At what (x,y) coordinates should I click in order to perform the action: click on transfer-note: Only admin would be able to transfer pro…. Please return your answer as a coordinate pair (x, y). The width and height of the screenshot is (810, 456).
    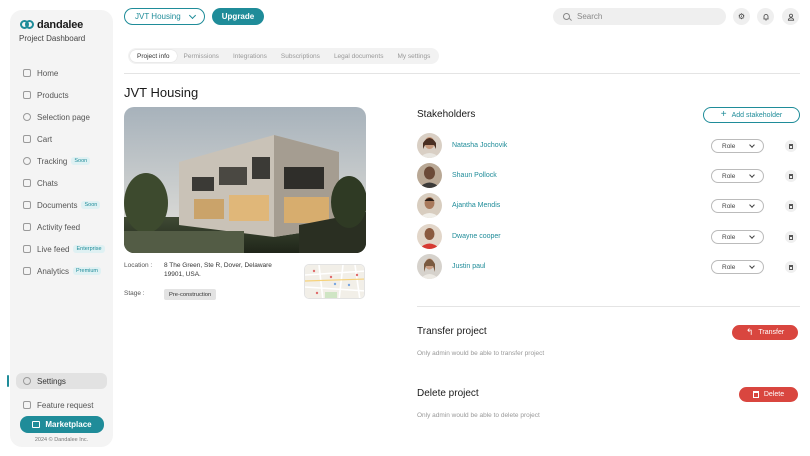
    Looking at the image, I should click on (481, 353).